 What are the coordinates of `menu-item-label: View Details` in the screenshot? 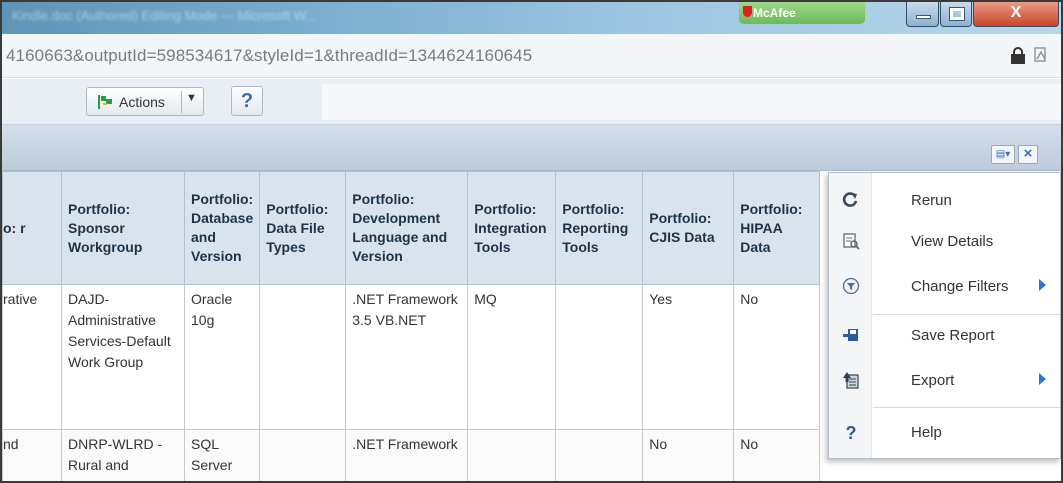 It's located at (952, 241).